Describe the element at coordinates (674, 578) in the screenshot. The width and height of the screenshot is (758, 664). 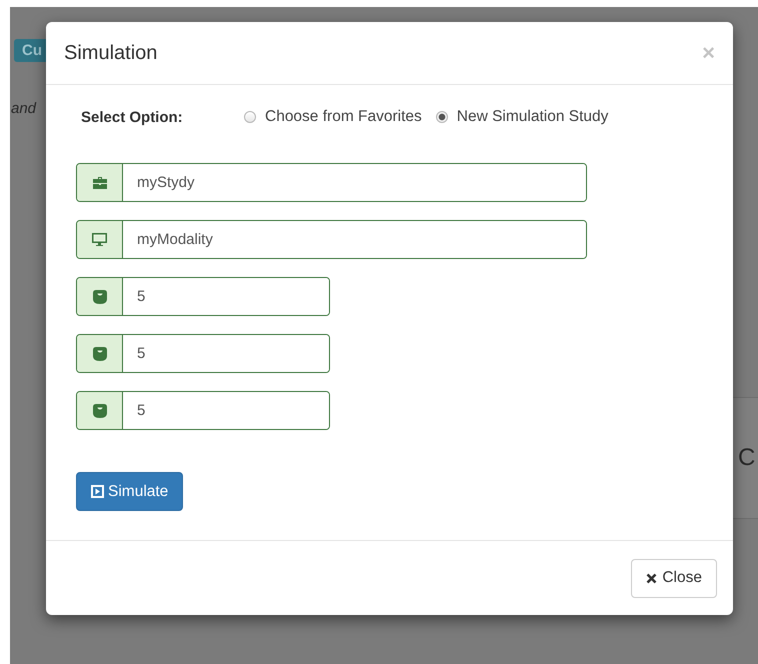
I see `close-button: Close` at that location.